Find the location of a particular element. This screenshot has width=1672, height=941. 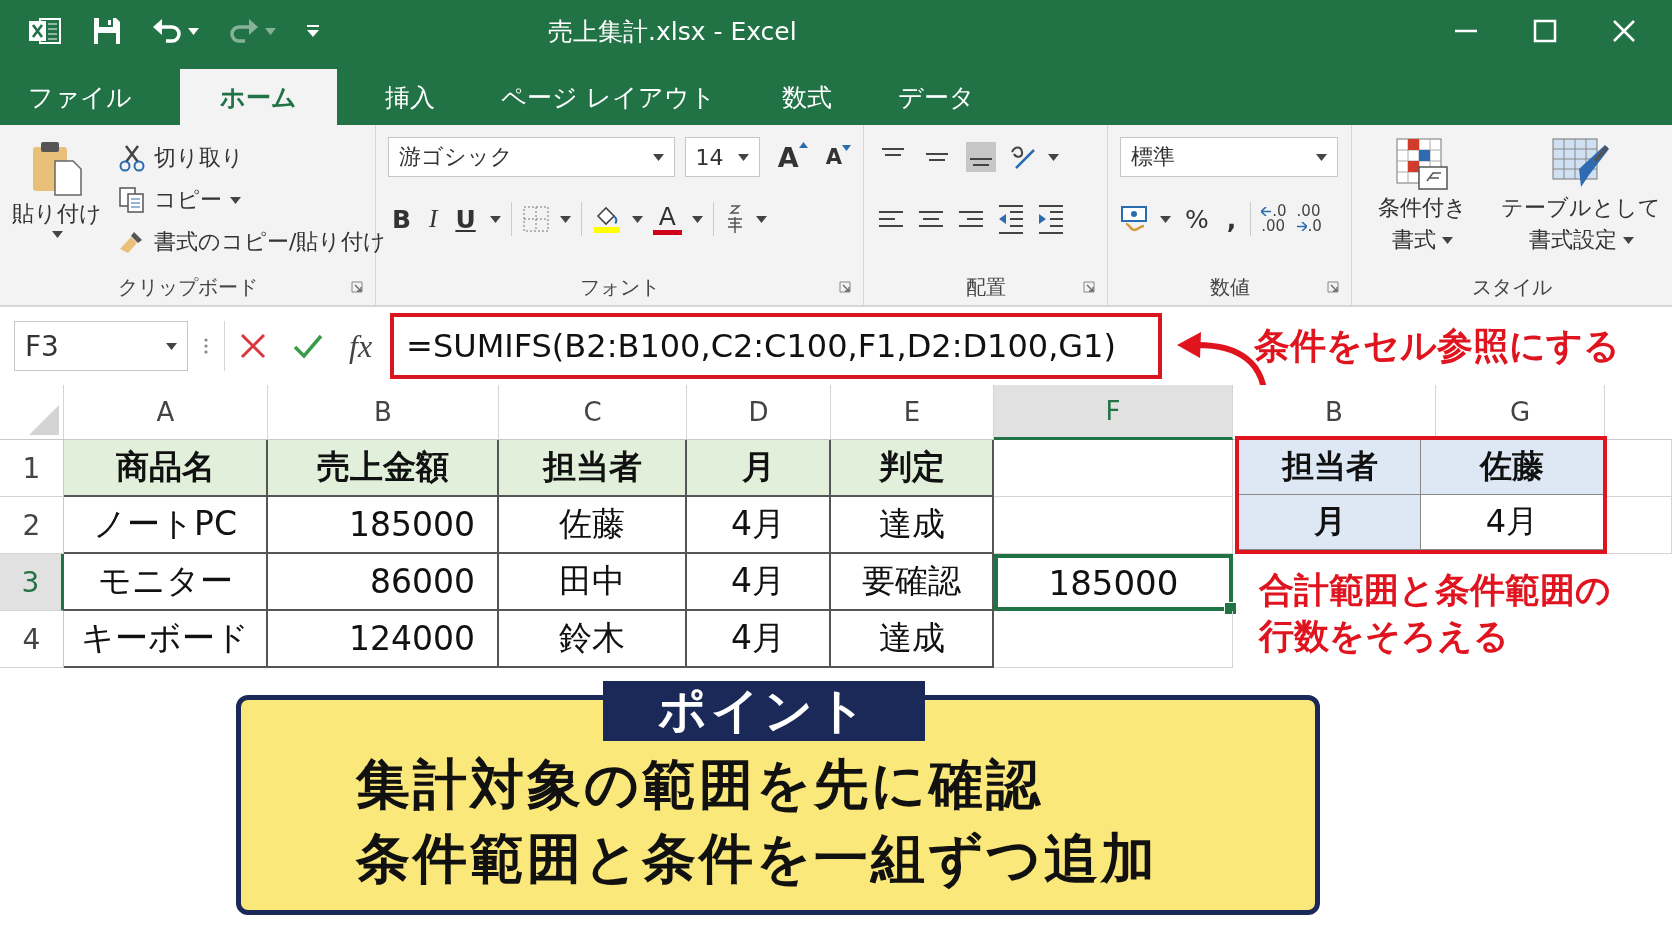

number-format-field: 標準 is located at coordinates (1229, 157).